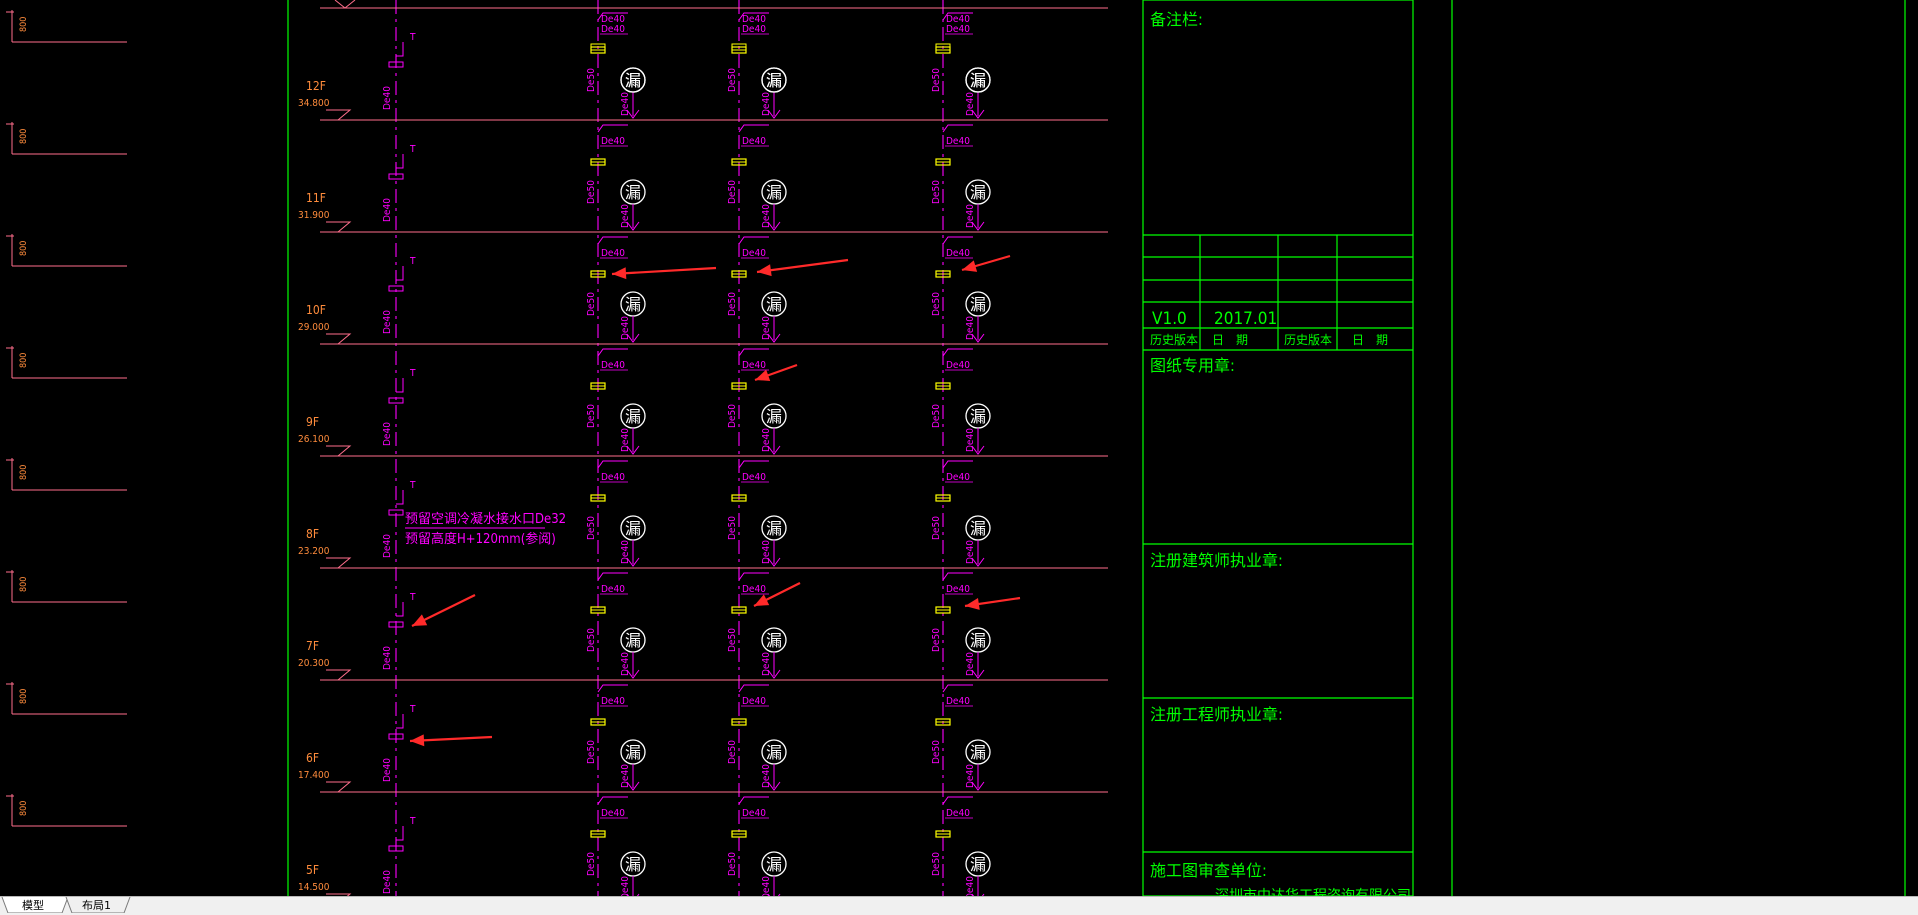 The width and height of the screenshot is (1918, 915). Describe the element at coordinates (1245, 319) in the screenshot. I see `date-value: 2017.01` at that location.